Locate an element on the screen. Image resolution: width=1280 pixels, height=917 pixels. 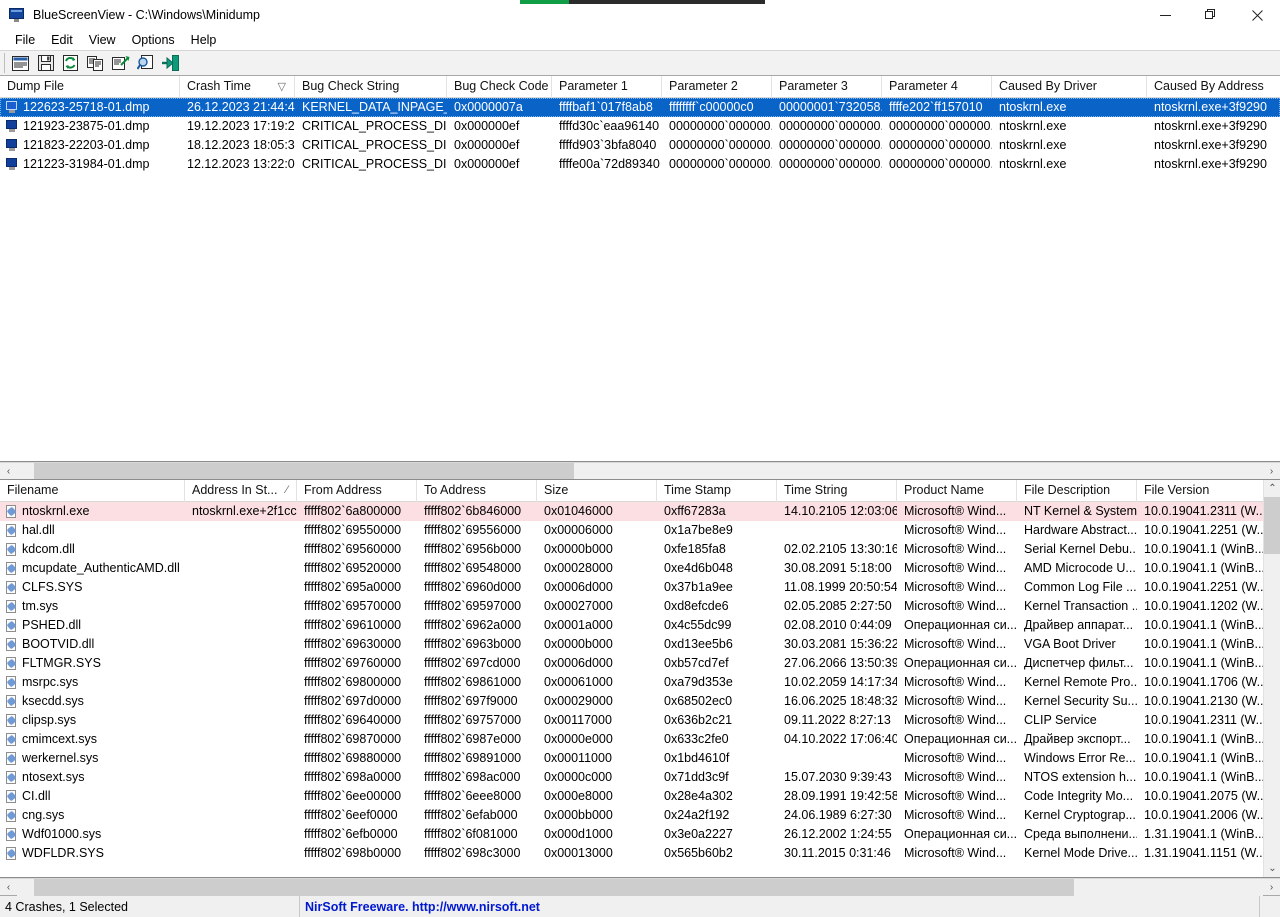
driver-cell-to_address: fffff802`6f081000 is located at coordinates (471, 834).